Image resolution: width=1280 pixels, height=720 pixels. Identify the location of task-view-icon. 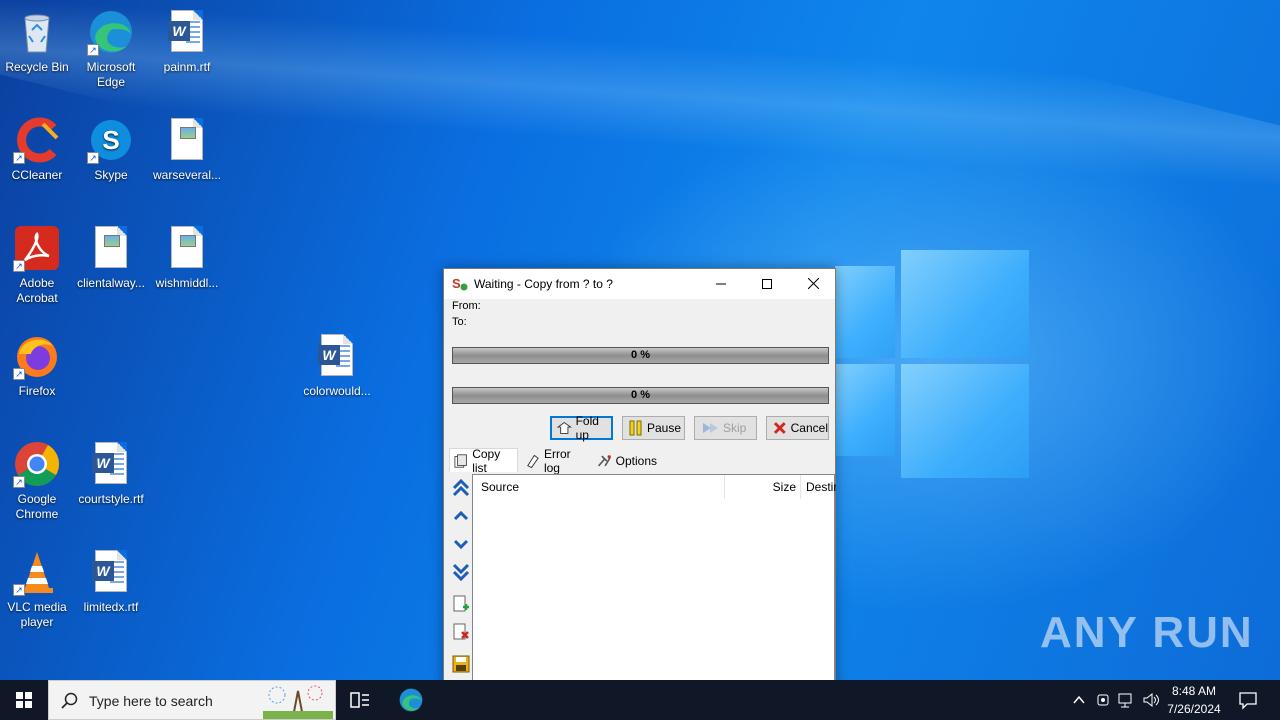
(360, 700).